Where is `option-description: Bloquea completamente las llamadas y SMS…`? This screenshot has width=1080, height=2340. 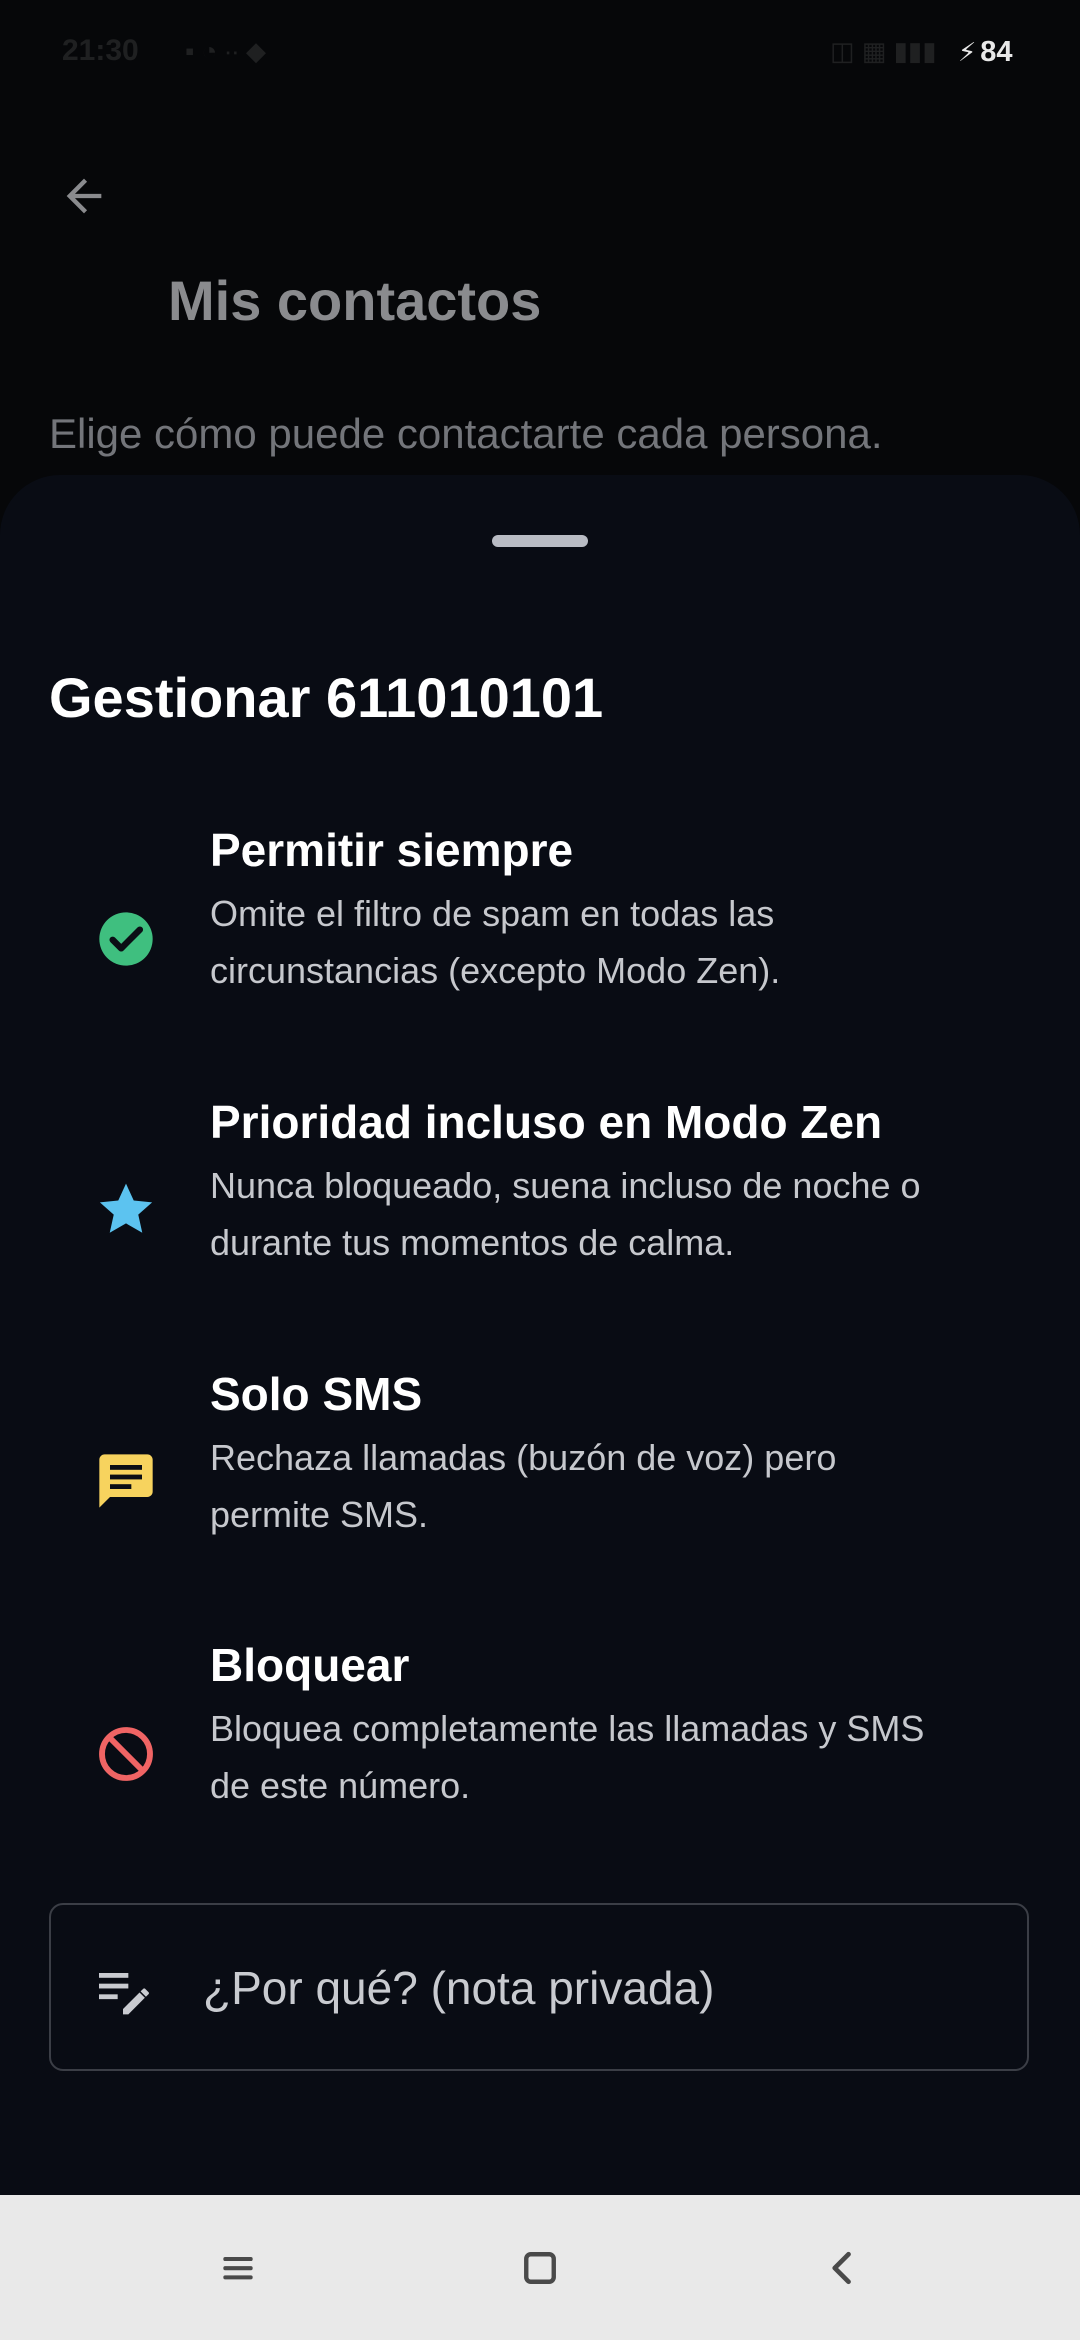 option-description: Bloquea completamente las llamadas y SMS… is located at coordinates (620, 1757).